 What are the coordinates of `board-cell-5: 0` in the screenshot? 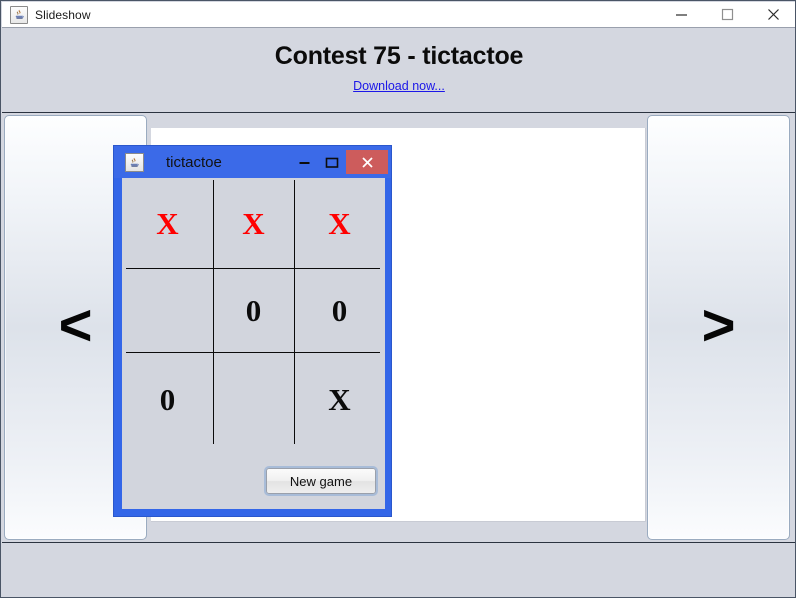 It's located at (339, 310).